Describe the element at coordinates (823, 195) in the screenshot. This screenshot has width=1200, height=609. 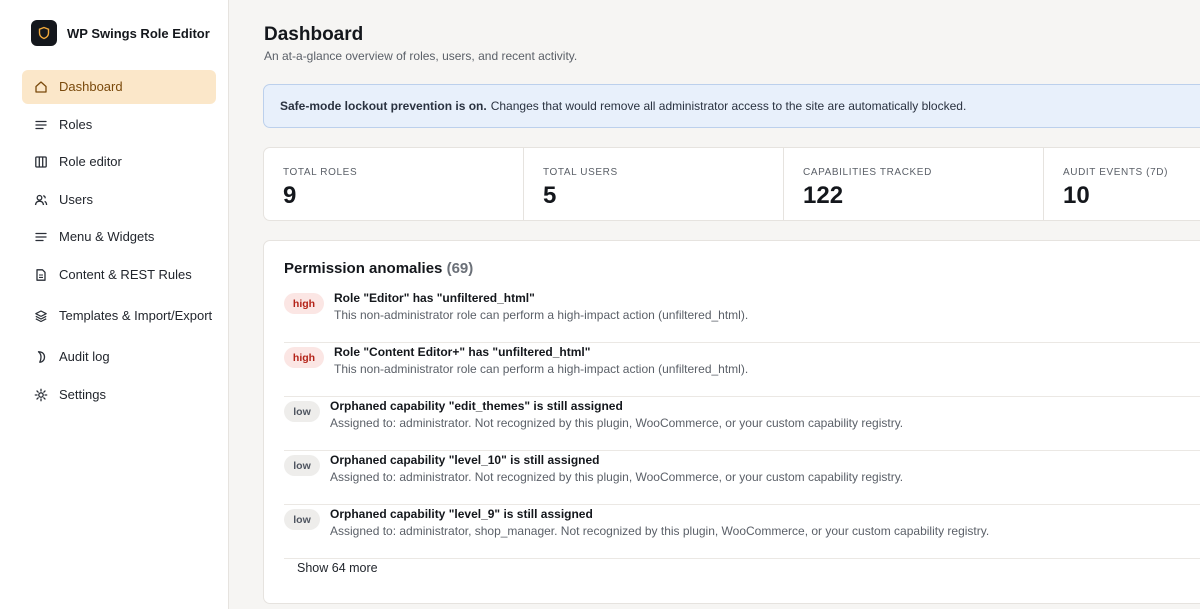
I see `stat-value: 122` at that location.